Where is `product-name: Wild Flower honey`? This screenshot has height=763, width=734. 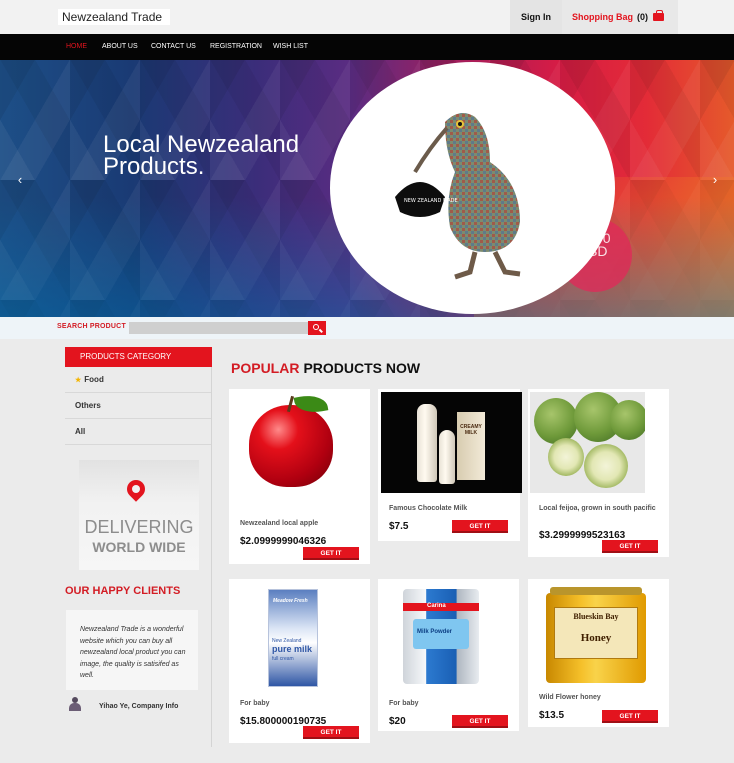 product-name: Wild Flower honey is located at coordinates (570, 697).